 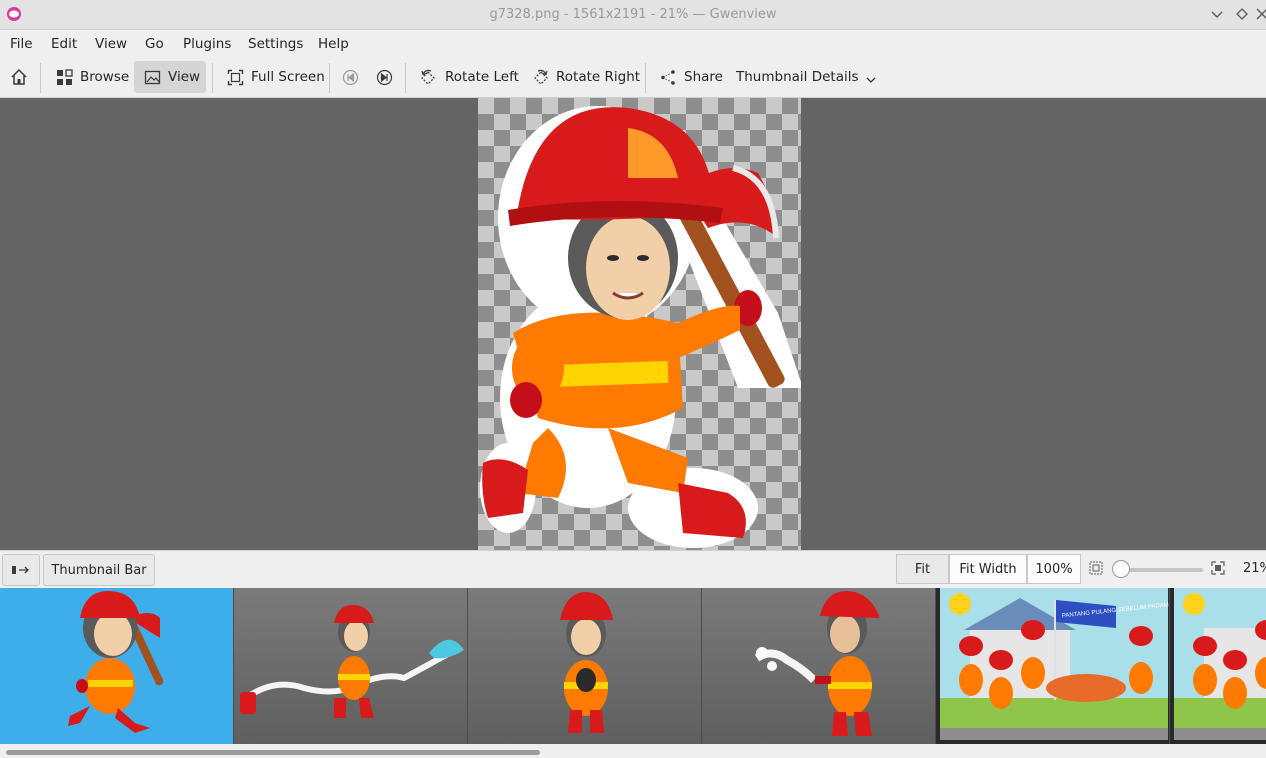 What do you see at coordinates (99, 570) in the screenshot?
I see `thumbnail-bar-toggle: Thumbnail Bar` at bounding box center [99, 570].